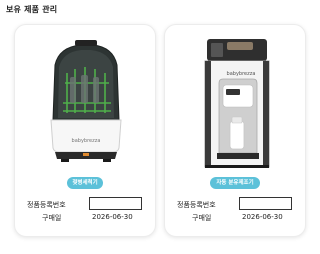 This screenshot has height=254, width=320. Describe the element at coordinates (237, 103) in the screenshot. I see `formula-maker-image: babybrezza` at that location.